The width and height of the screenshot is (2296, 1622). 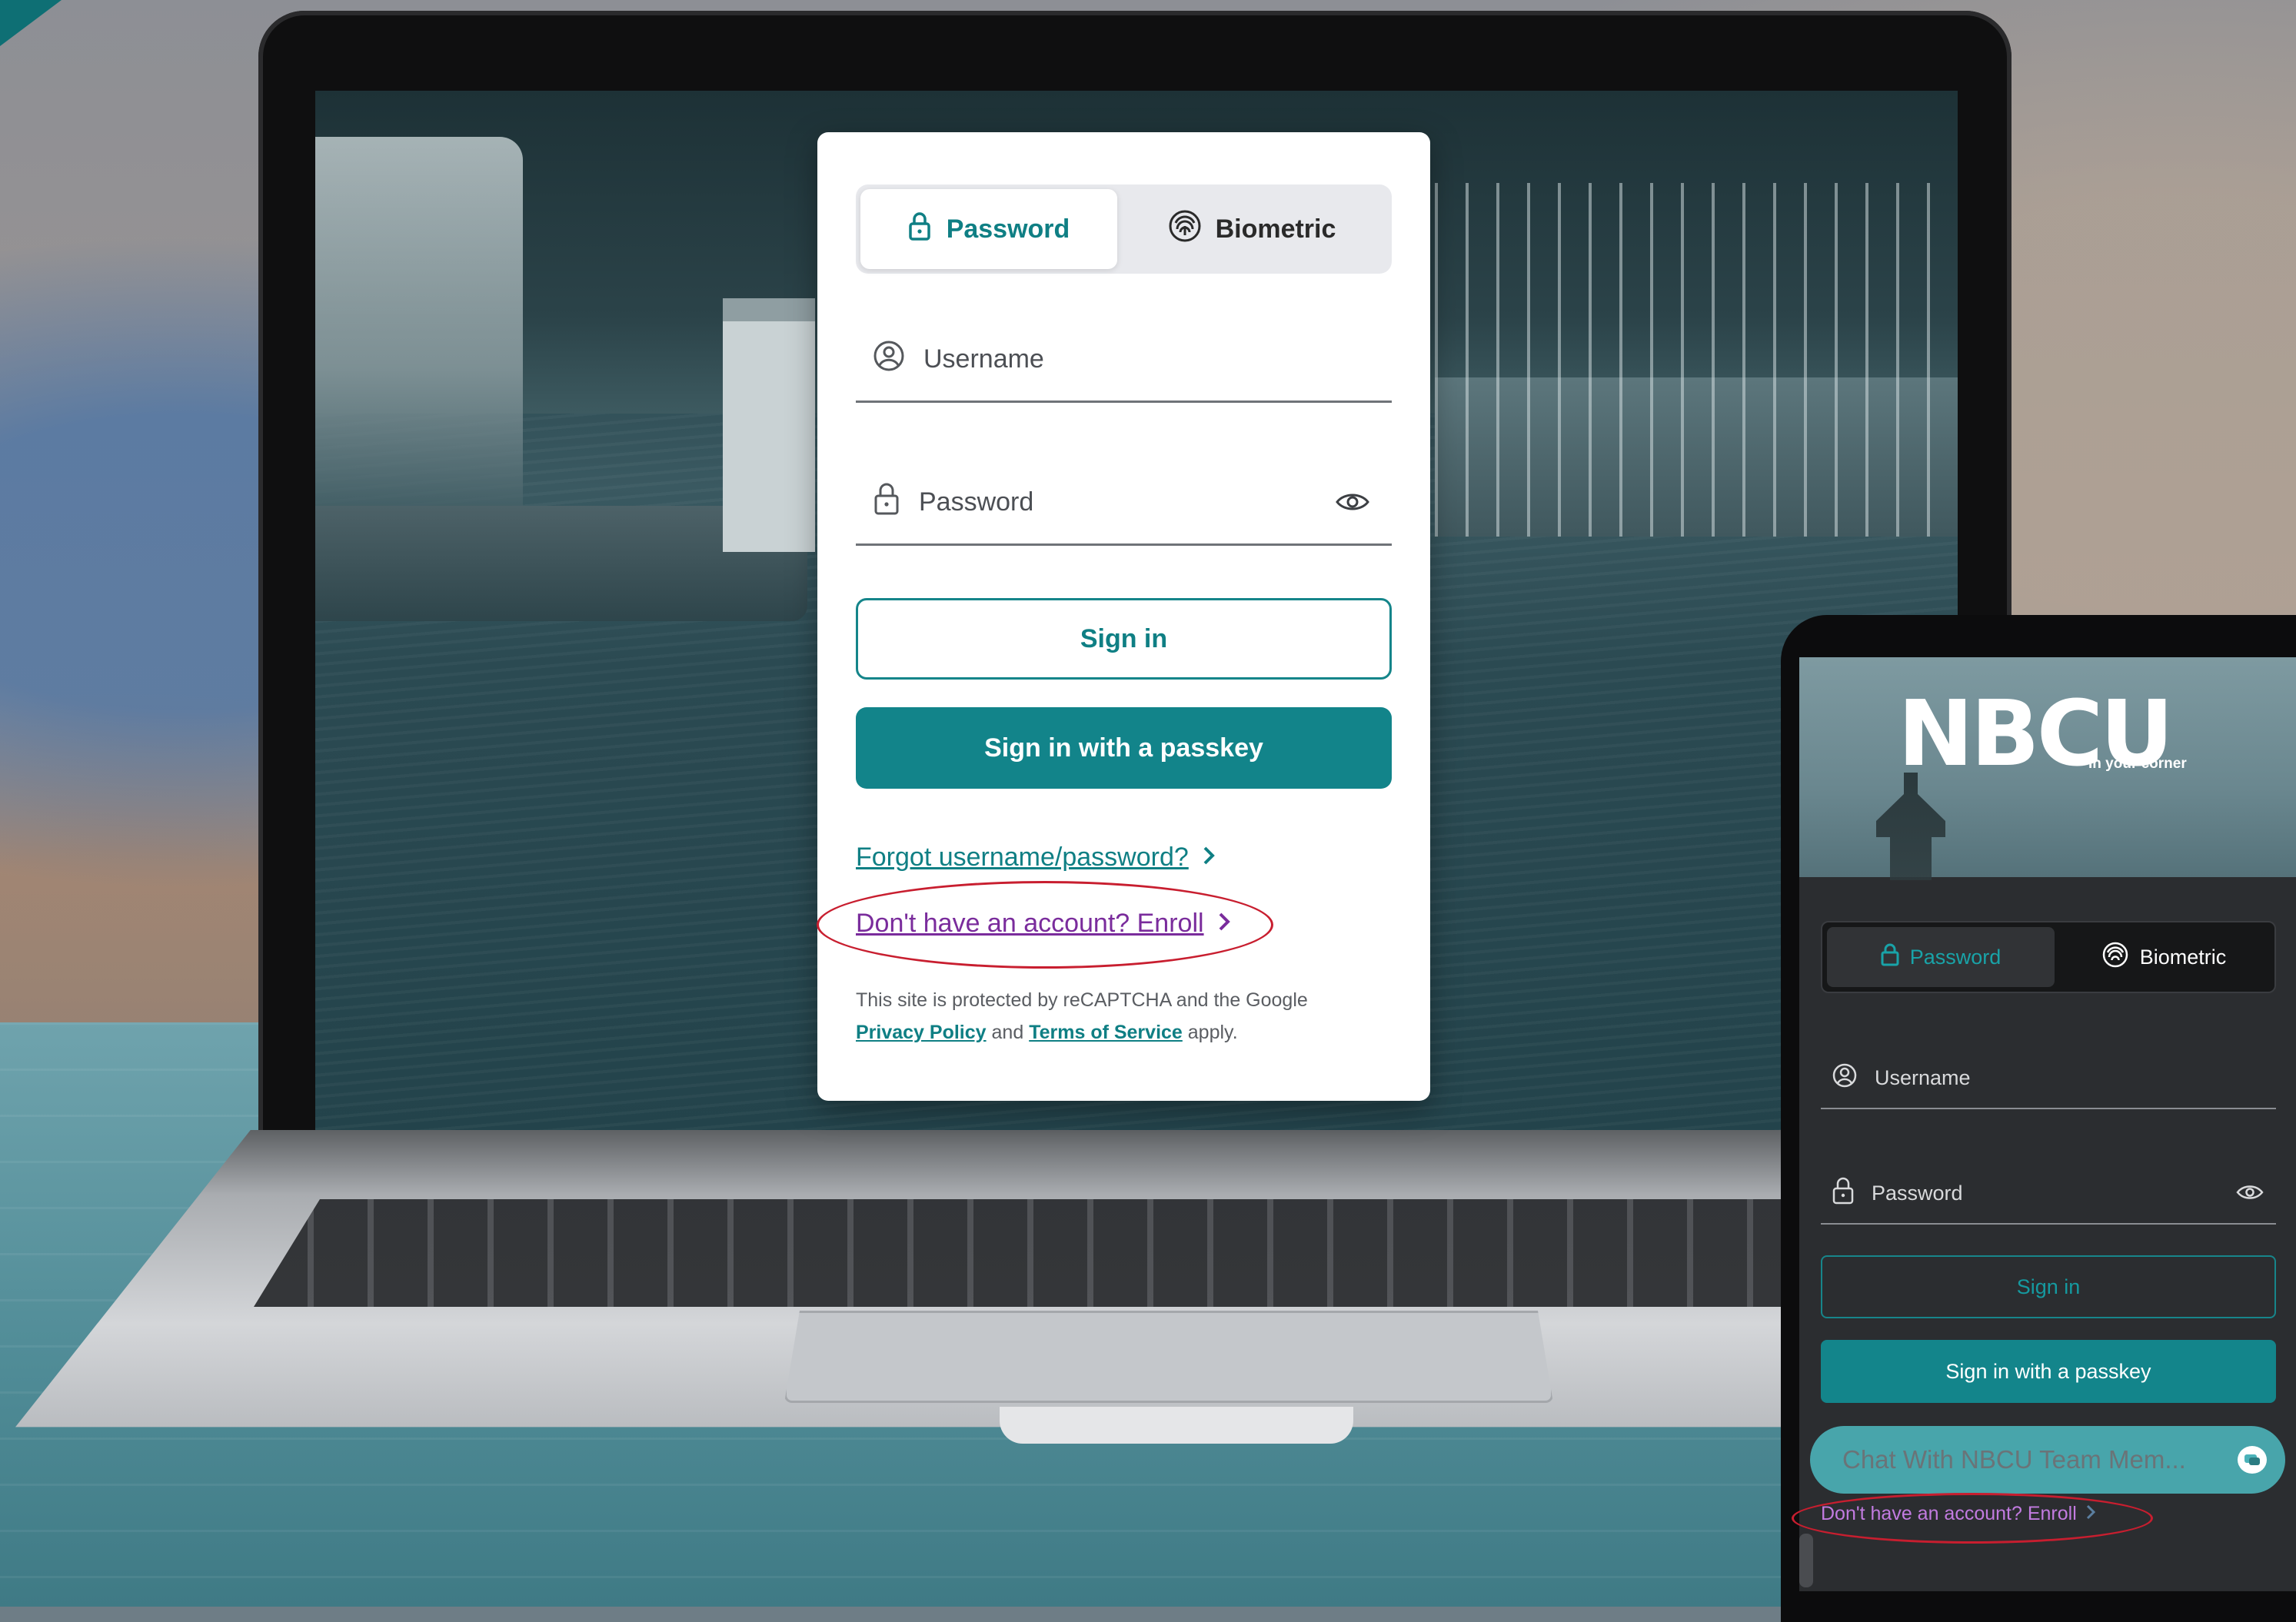 I want to click on mobile-tab-password: Password, so click(x=1941, y=957).